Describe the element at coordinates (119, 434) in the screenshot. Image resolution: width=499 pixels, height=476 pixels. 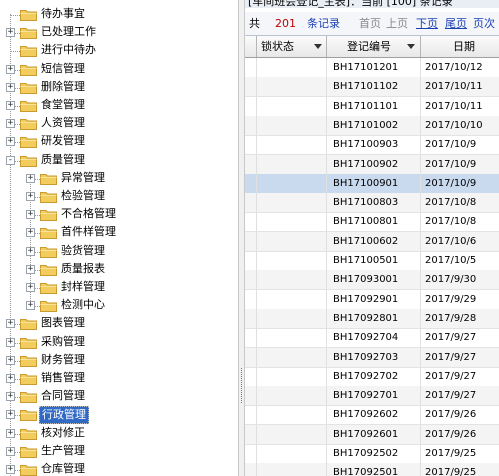
I see `tree-node: + 核对修正` at that location.